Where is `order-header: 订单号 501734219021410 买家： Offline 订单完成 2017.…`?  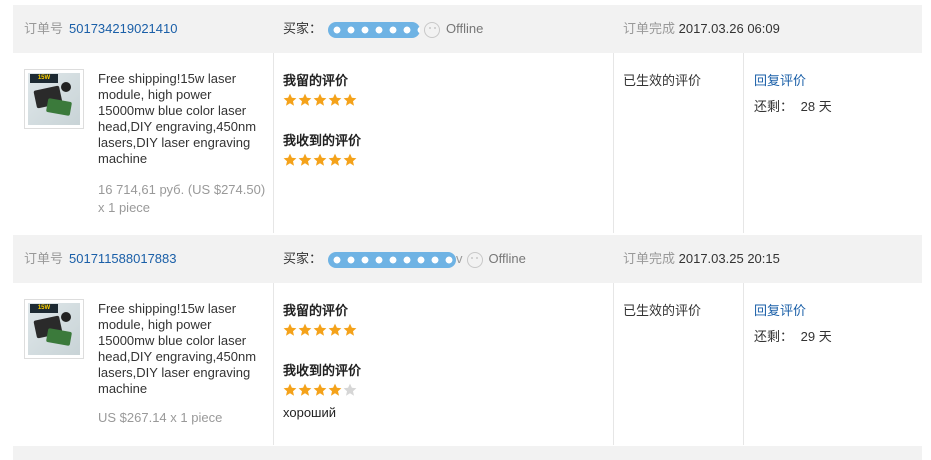 order-header: 订单号 501734219021410 买家： Offline 订单完成 2017.… is located at coordinates (467, 29).